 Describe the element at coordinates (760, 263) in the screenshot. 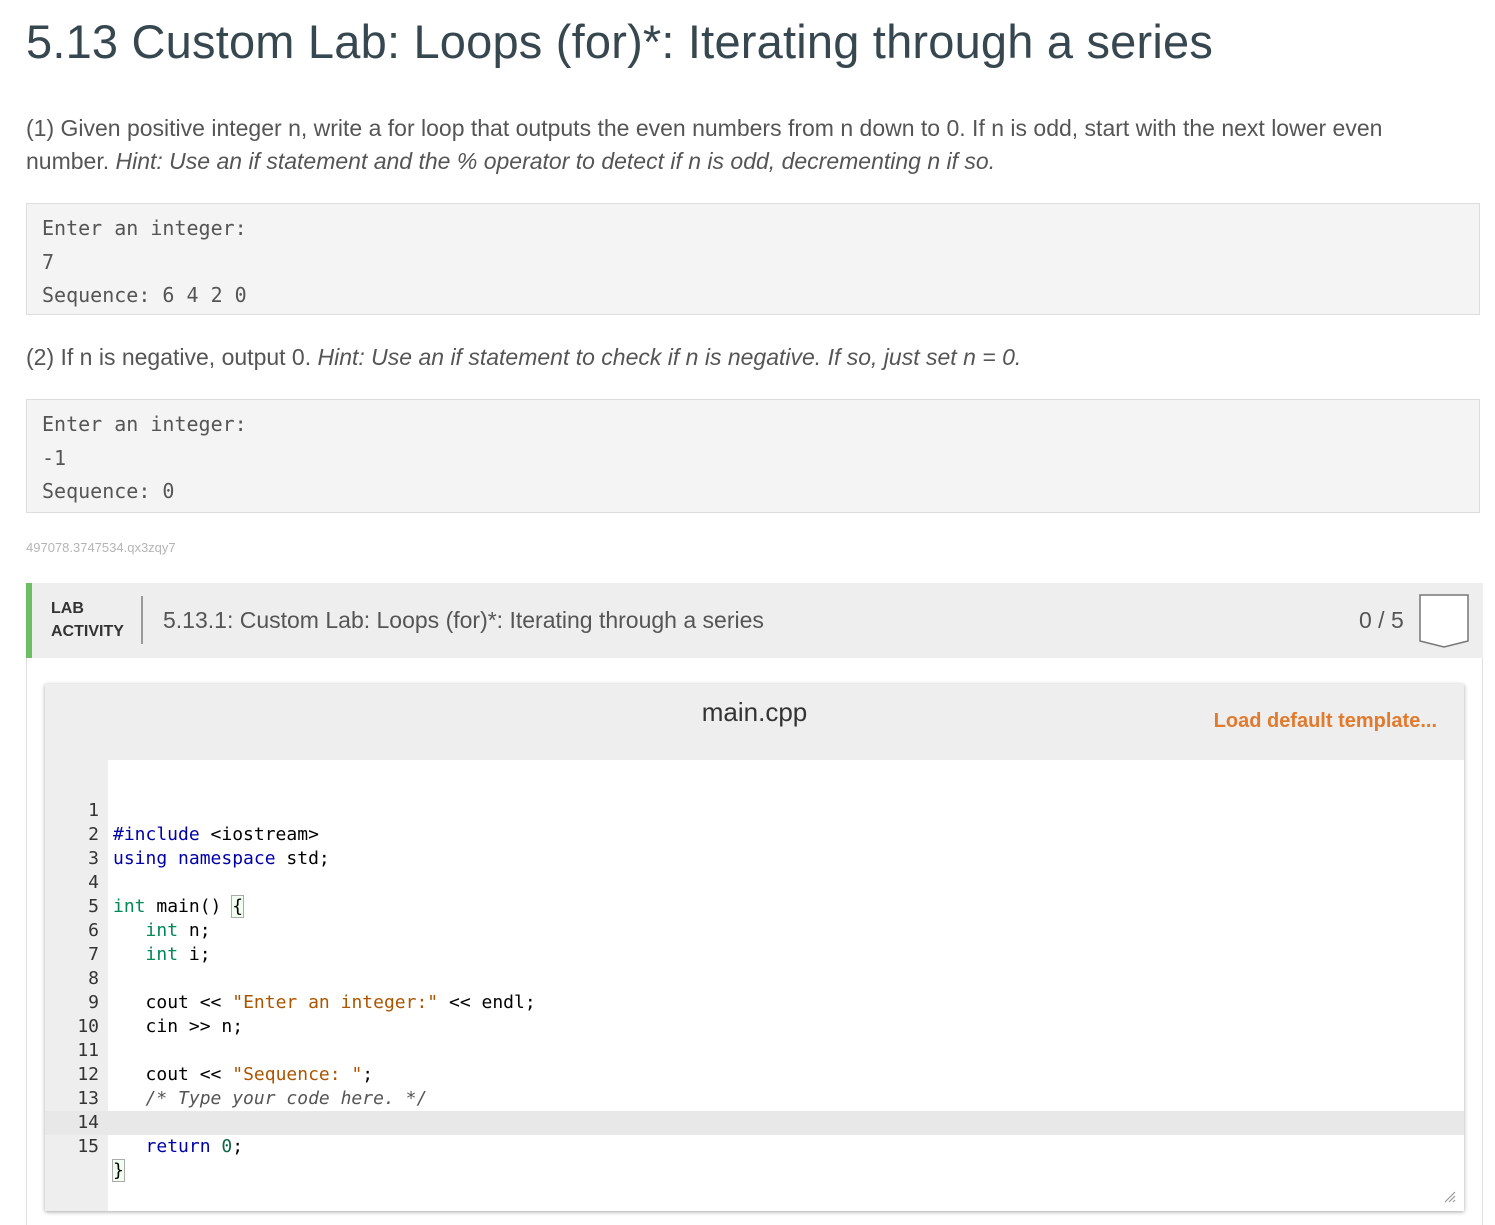

I see `example1-line: 7` at that location.